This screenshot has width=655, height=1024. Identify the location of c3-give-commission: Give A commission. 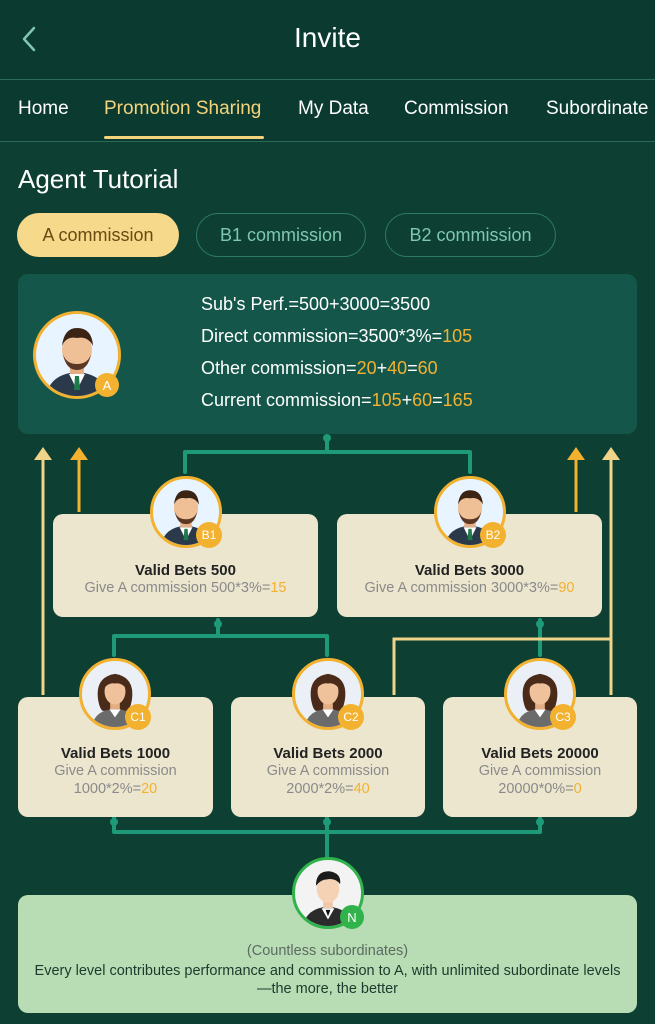
(540, 771).